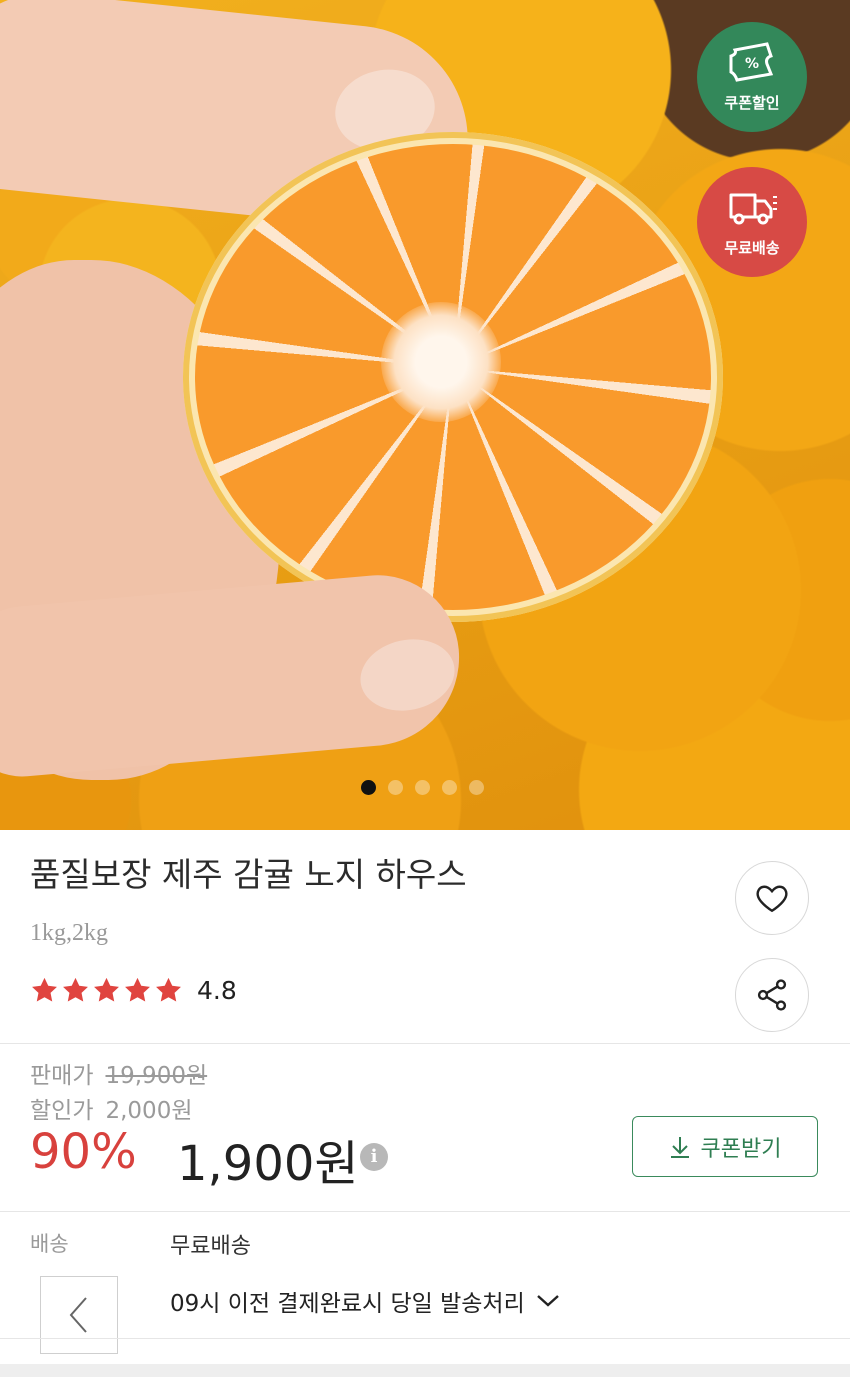  I want to click on carousel-indicator, so click(422, 787).